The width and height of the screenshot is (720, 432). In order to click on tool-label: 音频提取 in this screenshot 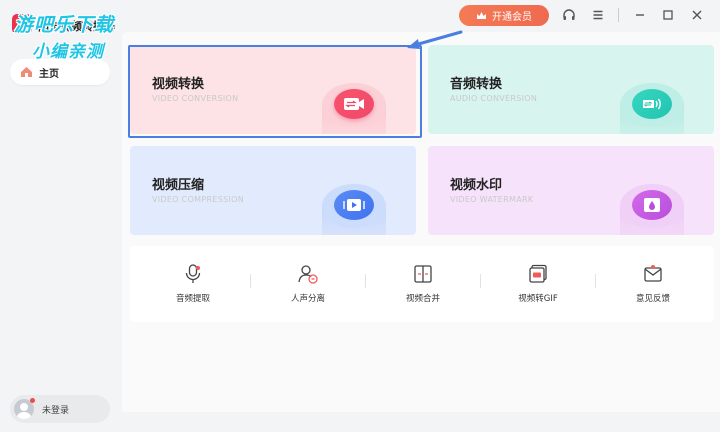, I will do `click(192, 299)`.